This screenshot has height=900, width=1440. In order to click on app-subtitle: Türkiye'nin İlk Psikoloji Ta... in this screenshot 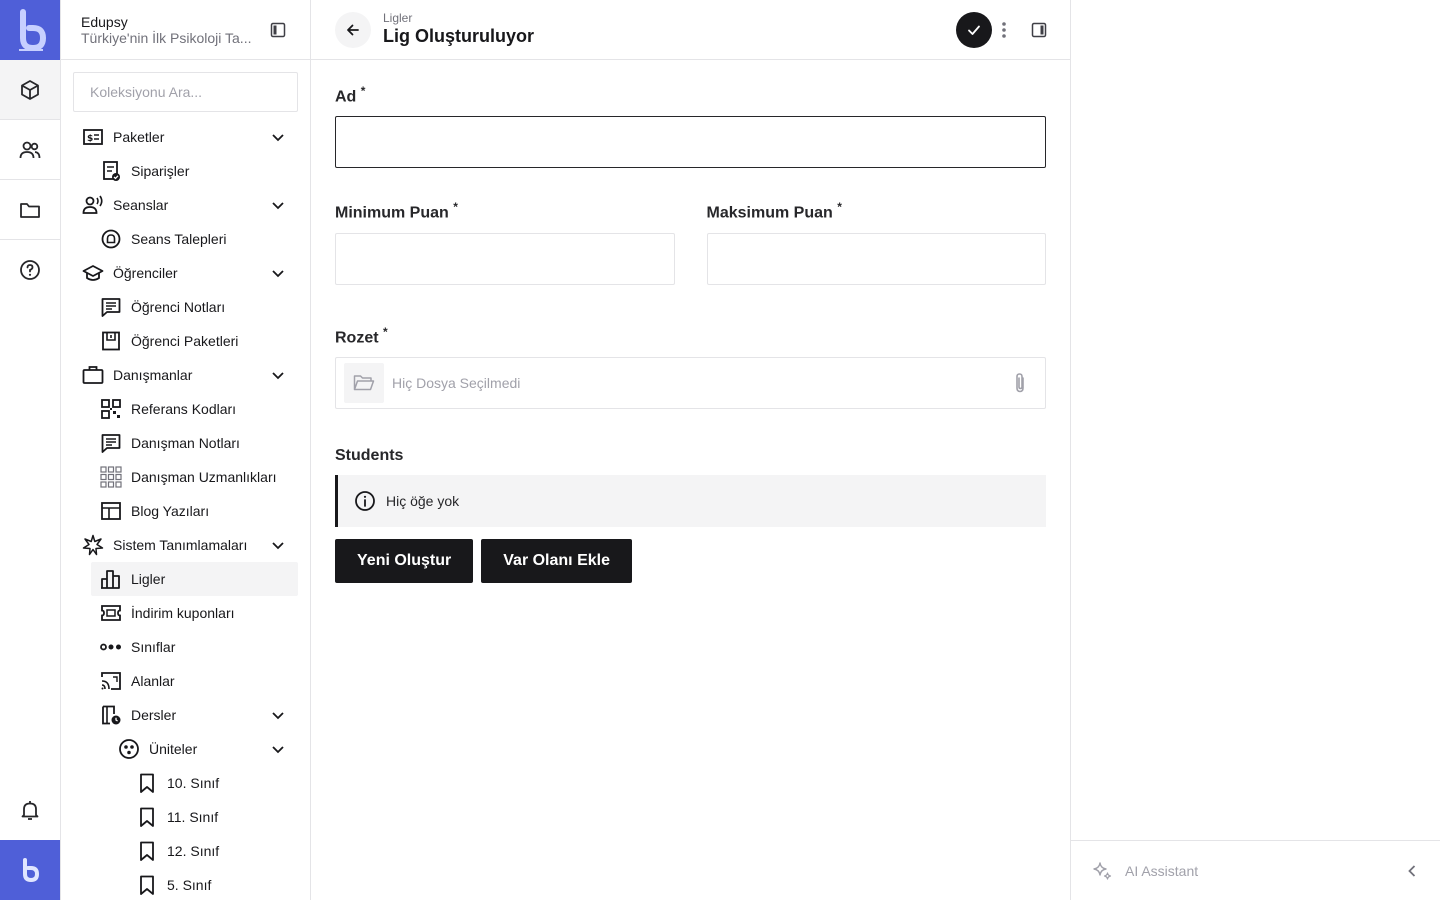, I will do `click(166, 38)`.